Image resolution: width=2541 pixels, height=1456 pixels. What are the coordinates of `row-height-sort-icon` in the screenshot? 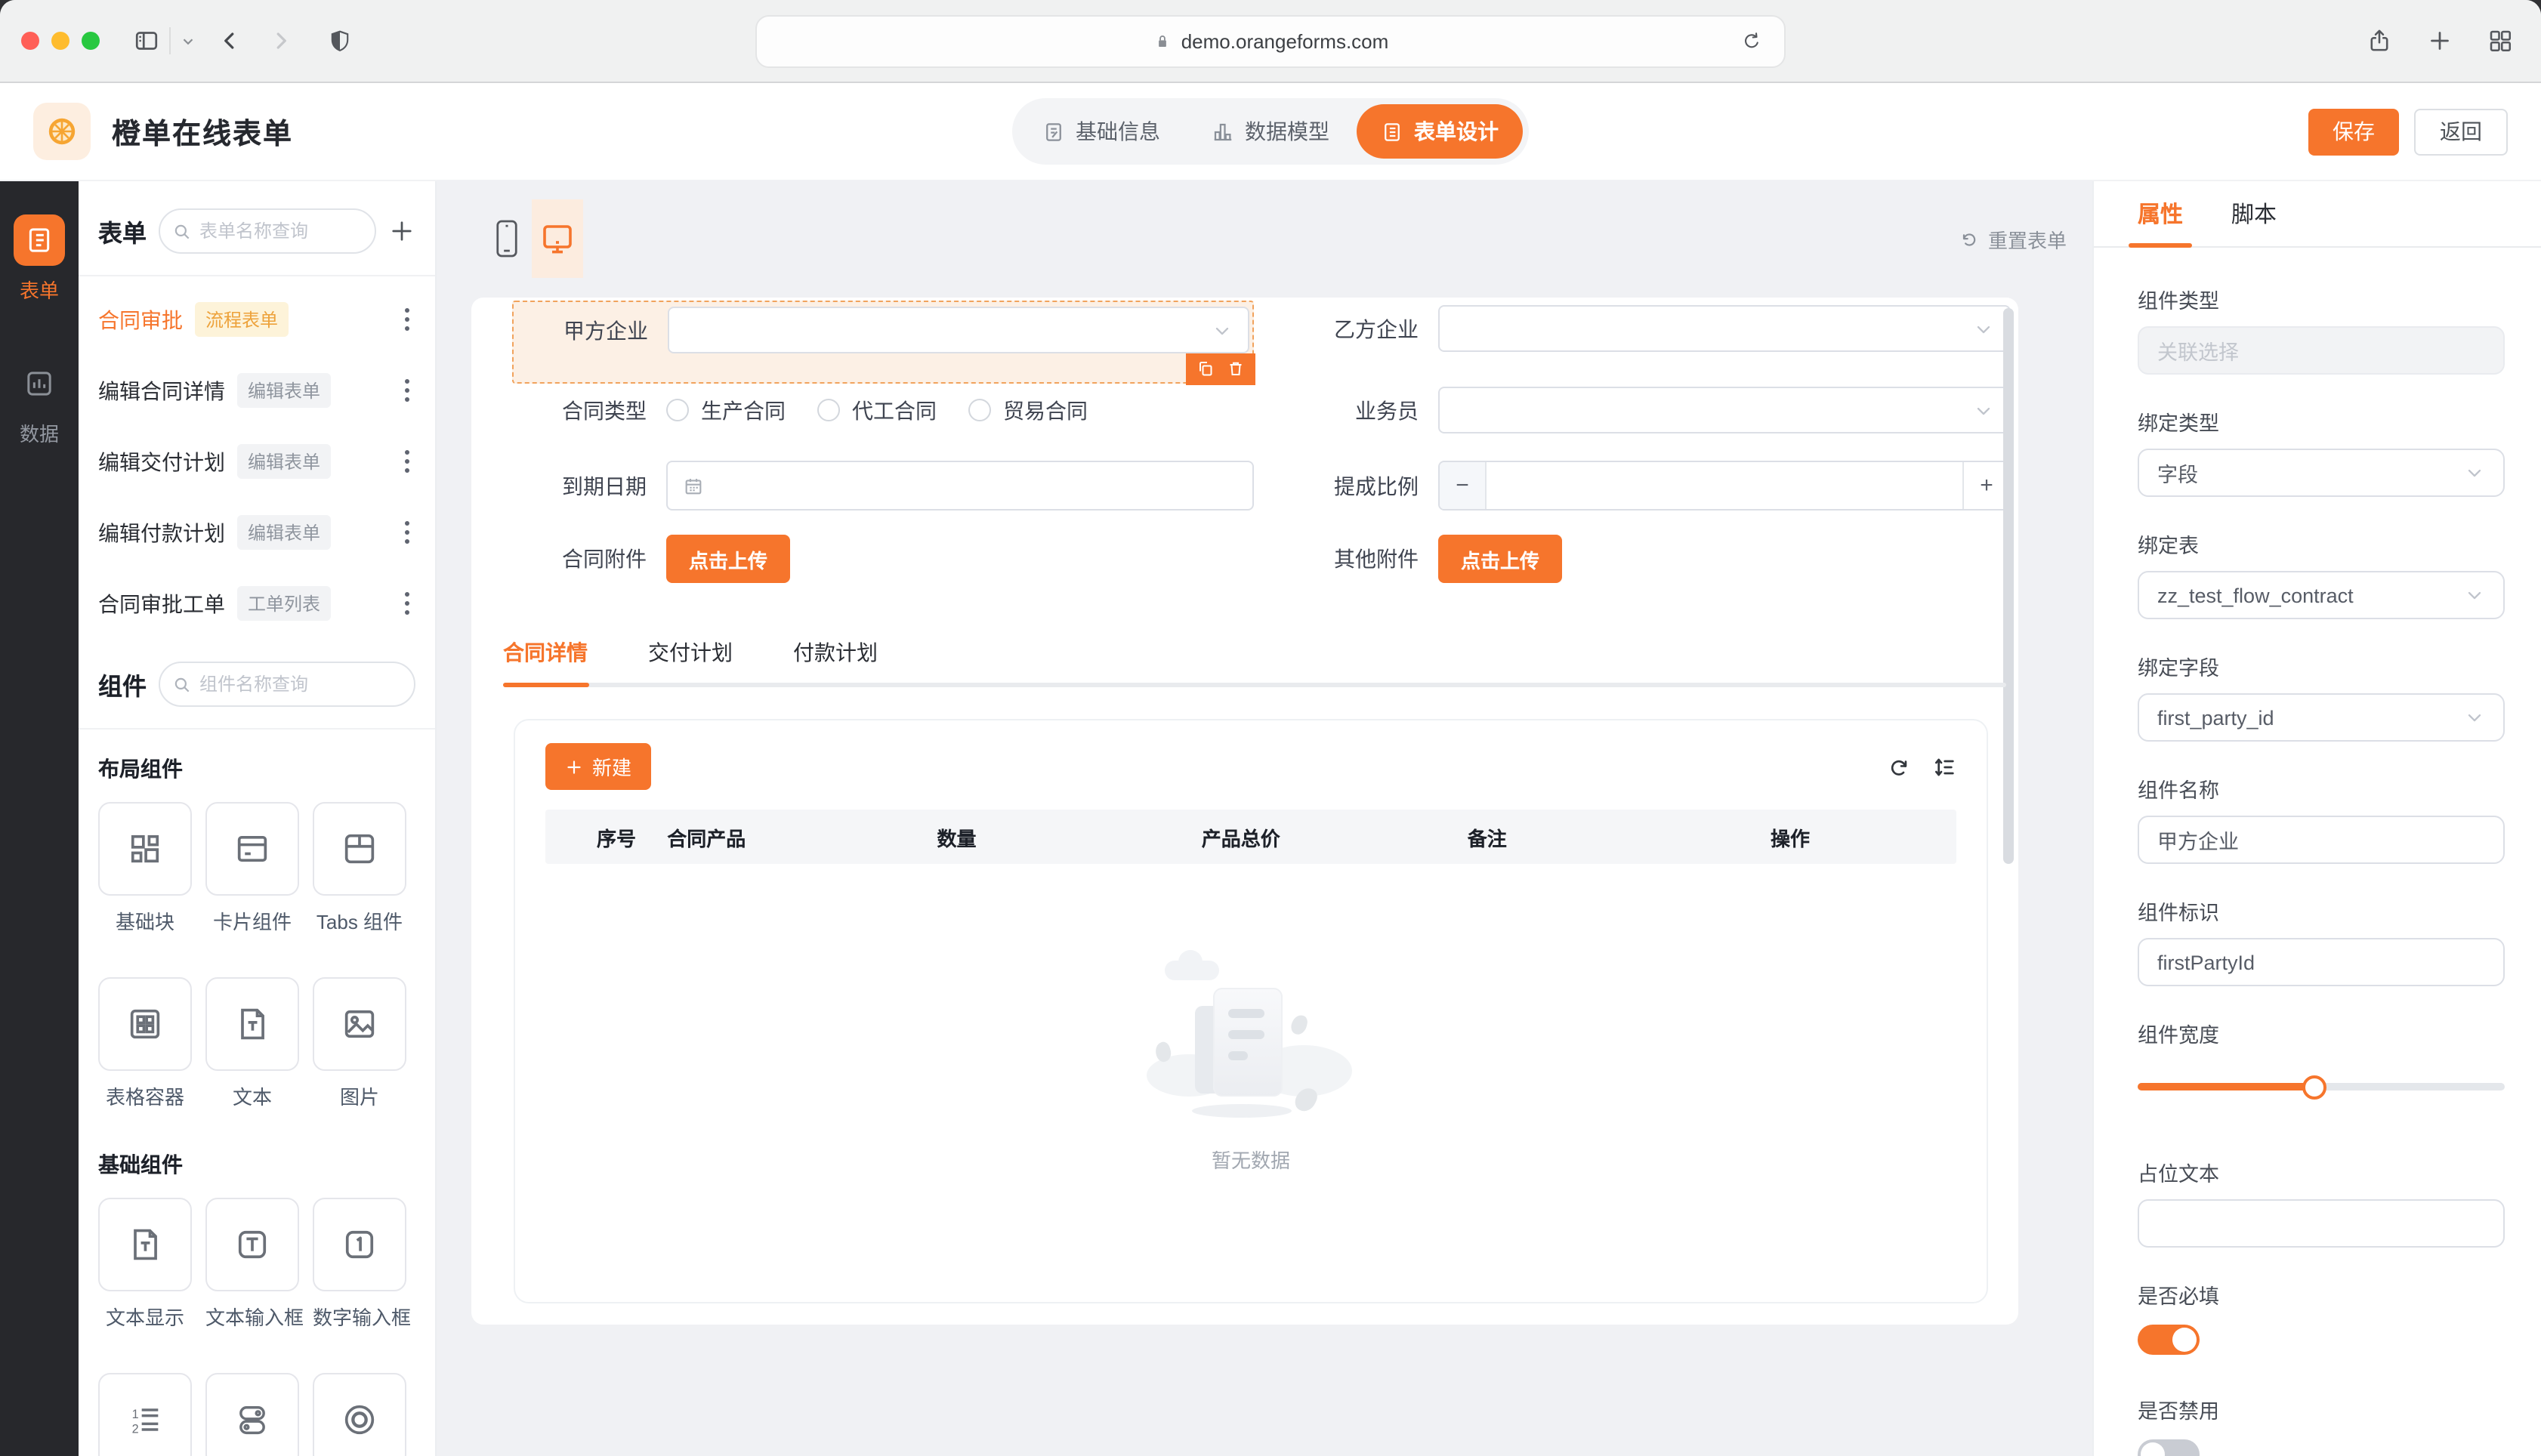 It's located at (1944, 766).